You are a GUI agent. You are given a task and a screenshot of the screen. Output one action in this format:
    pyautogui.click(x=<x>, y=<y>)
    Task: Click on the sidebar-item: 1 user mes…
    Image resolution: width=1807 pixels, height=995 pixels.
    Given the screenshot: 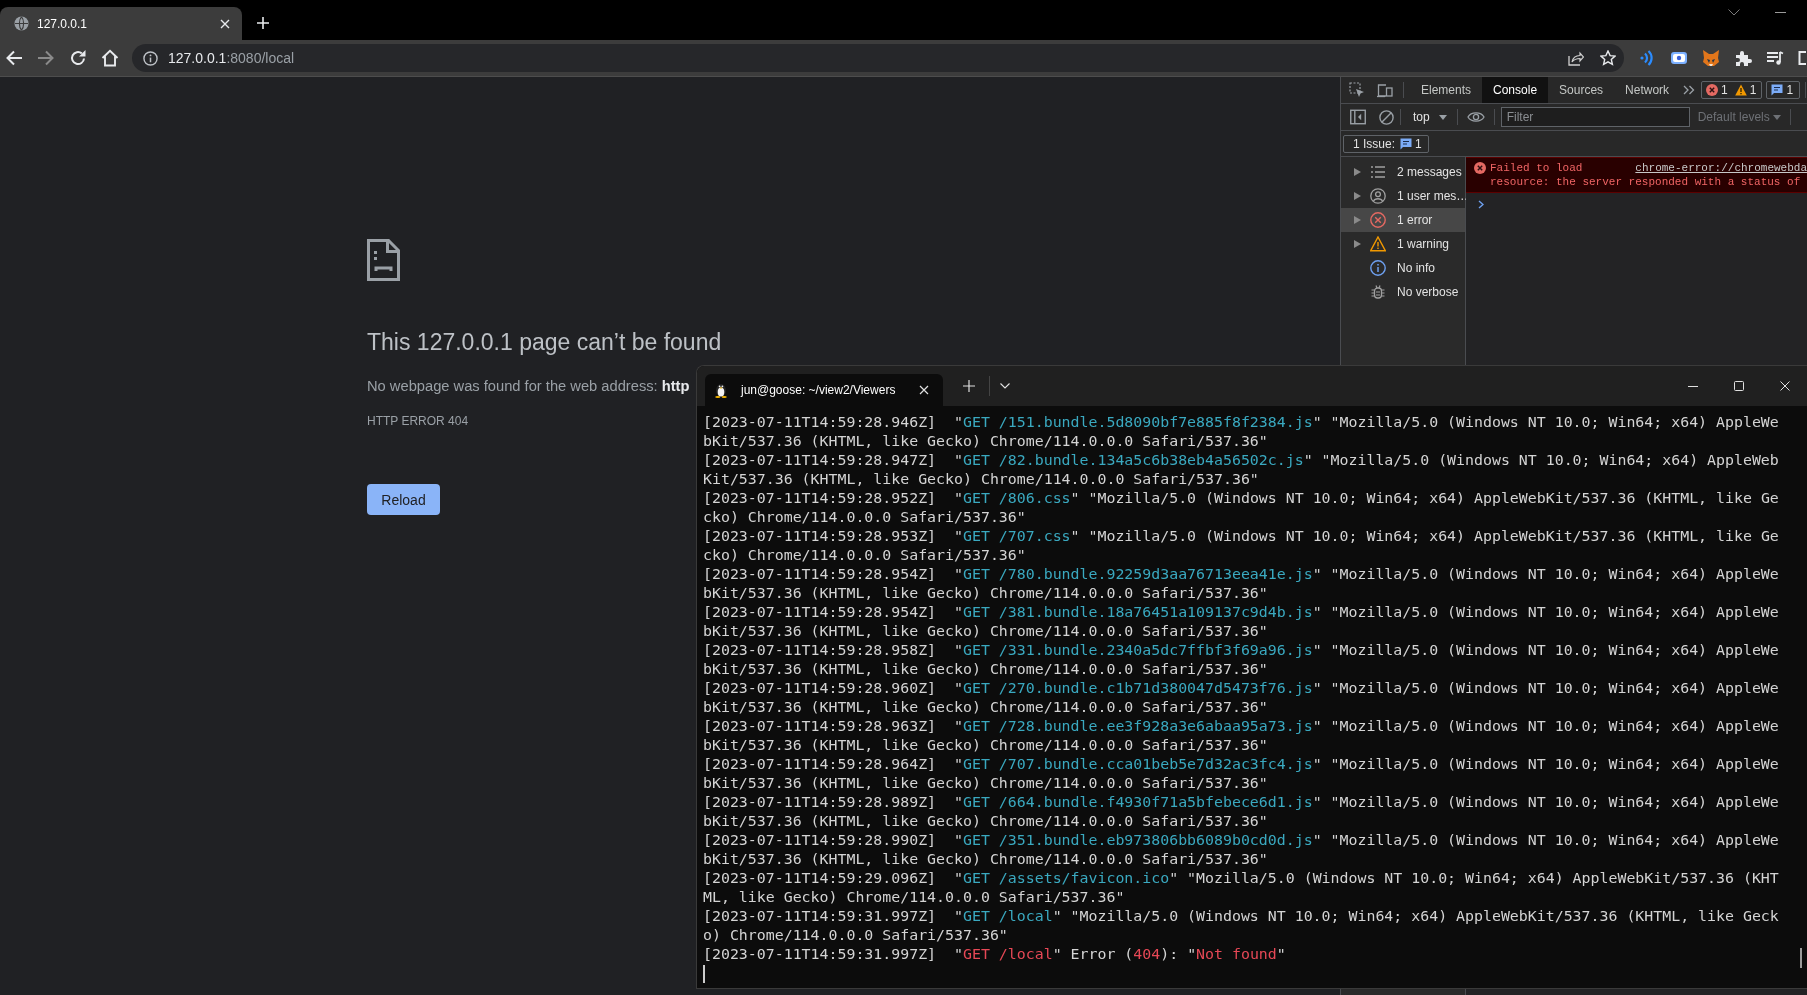 What is the action you would take?
    pyautogui.click(x=1403, y=196)
    